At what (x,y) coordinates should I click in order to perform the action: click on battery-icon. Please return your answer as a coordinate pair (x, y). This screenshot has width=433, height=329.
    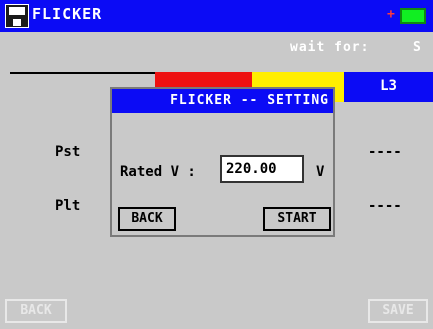
    Looking at the image, I should click on (413, 16).